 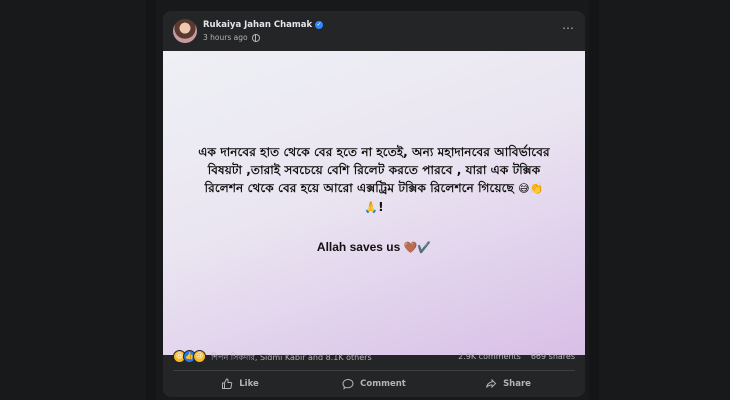 What do you see at coordinates (257, 25) in the screenshot?
I see `author-name: Rukaiya Jahan Chamak` at bounding box center [257, 25].